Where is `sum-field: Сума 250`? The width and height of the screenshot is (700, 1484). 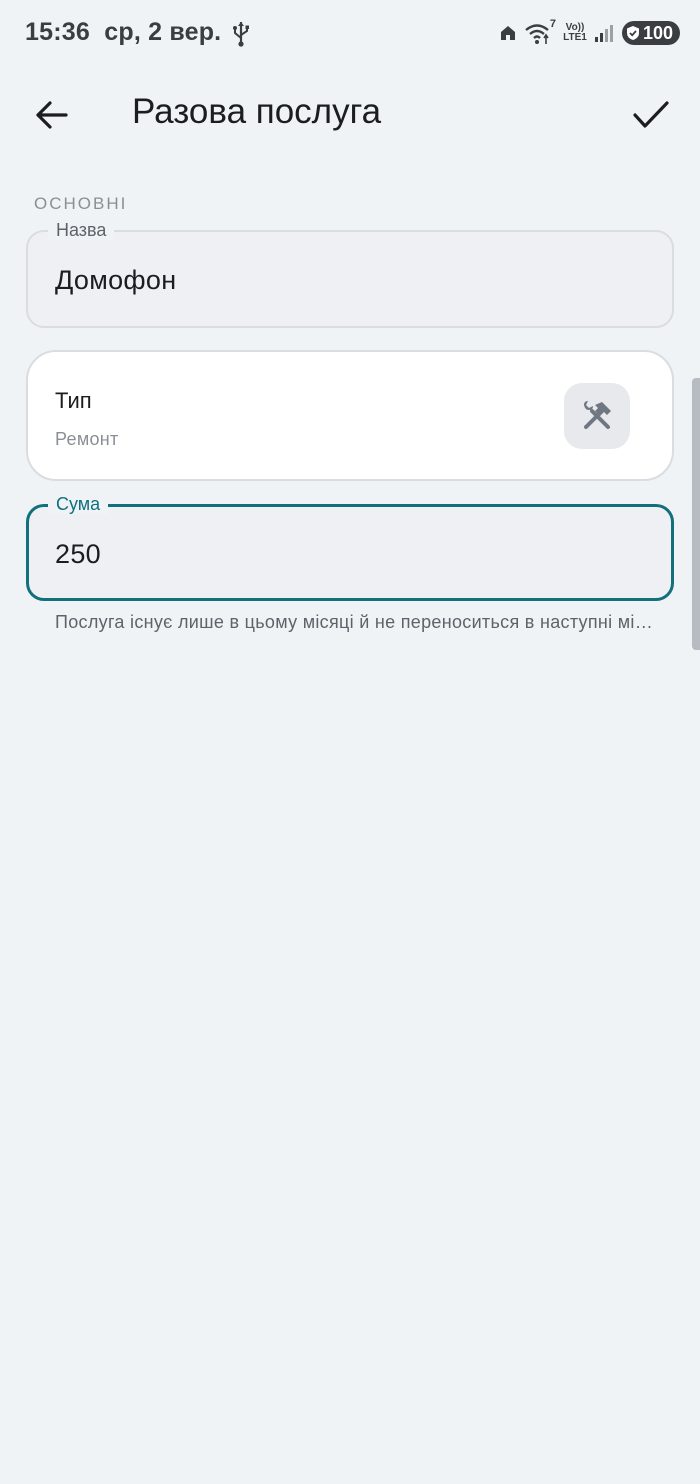
sum-field: Сума 250 is located at coordinates (350, 547).